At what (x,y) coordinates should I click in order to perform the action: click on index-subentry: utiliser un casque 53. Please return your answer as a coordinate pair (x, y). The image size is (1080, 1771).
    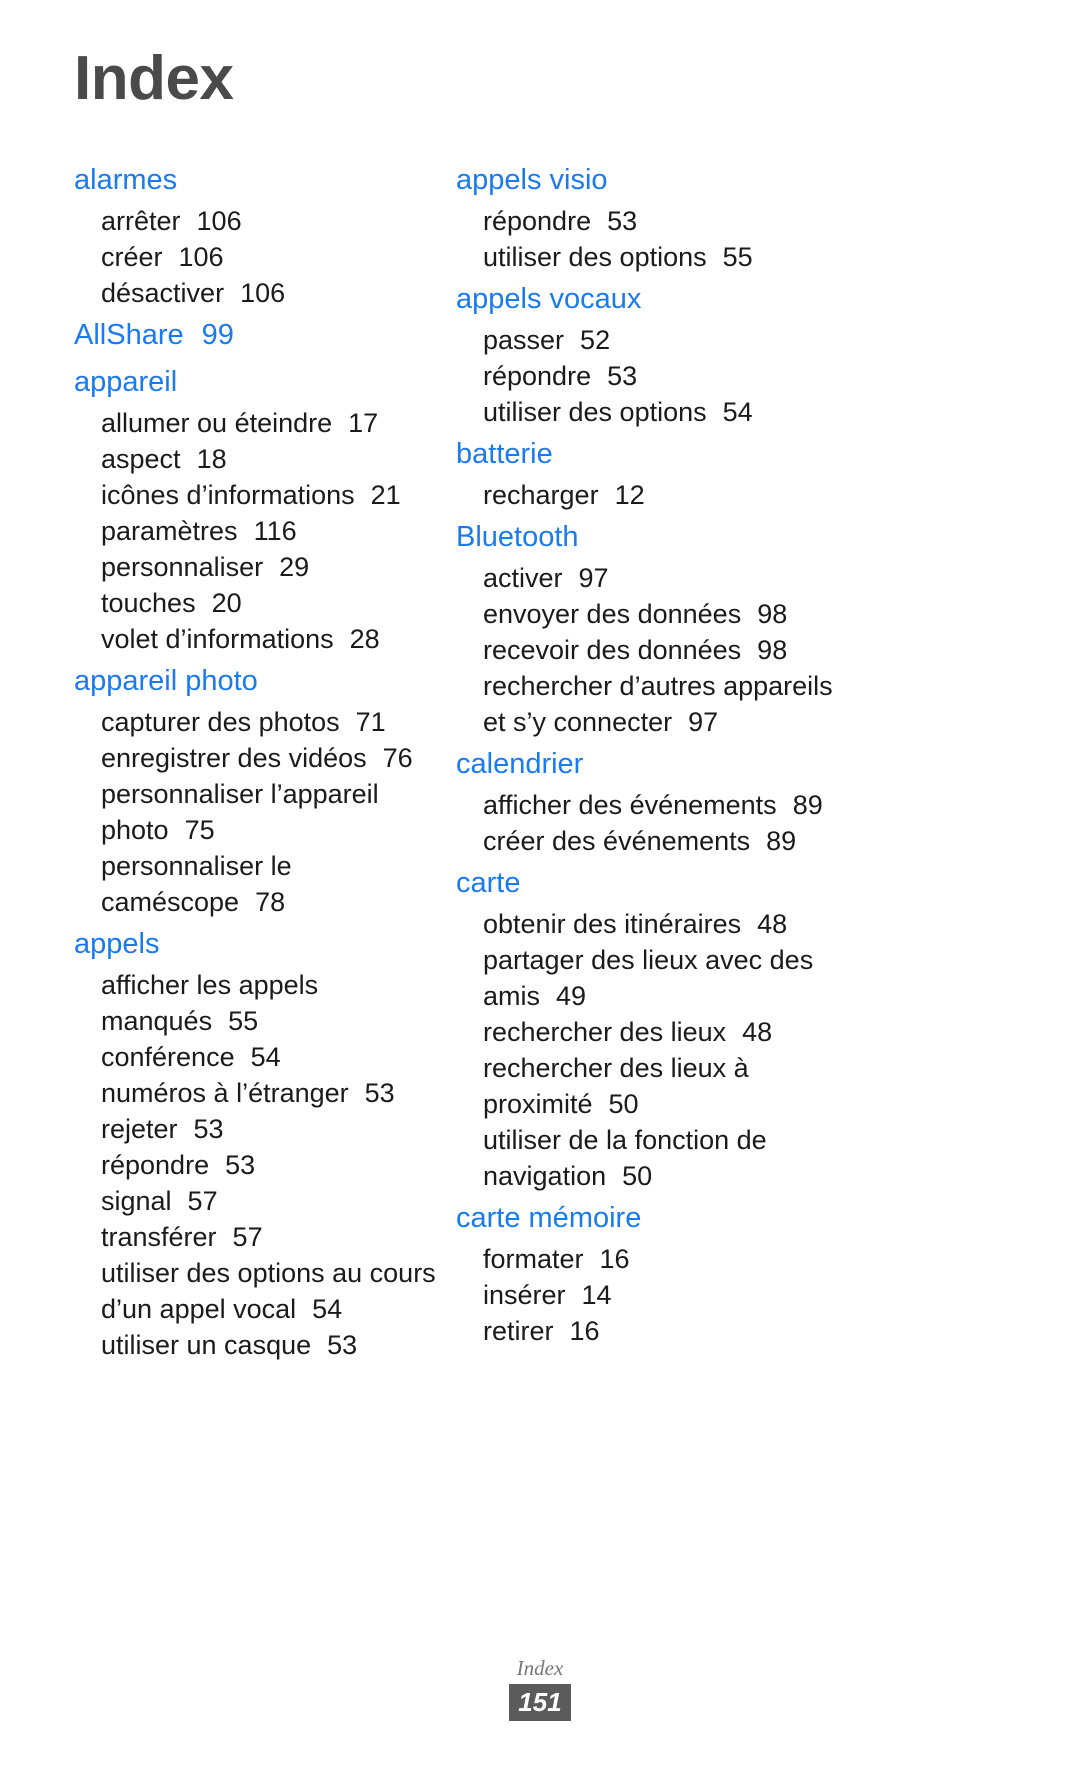
    Looking at the image, I should click on (252, 1345).